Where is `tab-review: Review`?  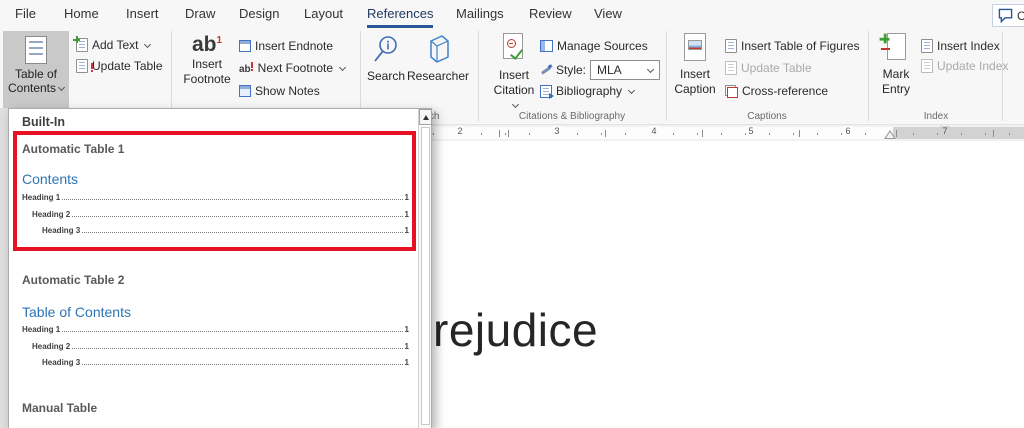 tab-review: Review is located at coordinates (550, 14).